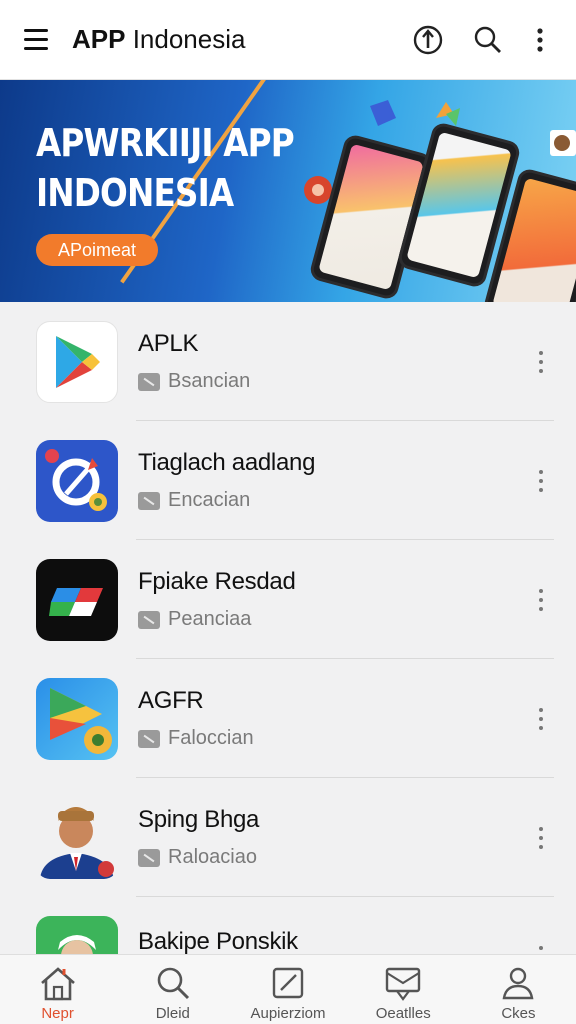 The height and width of the screenshot is (1024, 576). I want to click on play-badge-app-icon, so click(77, 718).